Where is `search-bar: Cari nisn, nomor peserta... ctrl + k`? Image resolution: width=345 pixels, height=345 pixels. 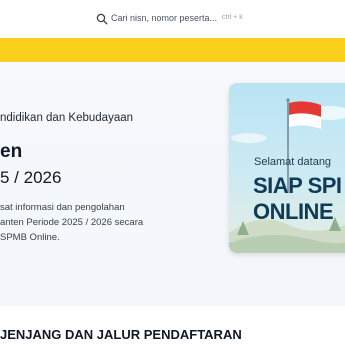 search-bar: Cari nisn, nomor peserta... ctrl + k is located at coordinates (176, 19).